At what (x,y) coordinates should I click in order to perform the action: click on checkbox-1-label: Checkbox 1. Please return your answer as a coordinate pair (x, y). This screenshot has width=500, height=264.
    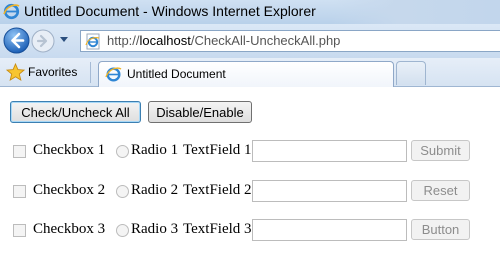
    Looking at the image, I should click on (69, 150).